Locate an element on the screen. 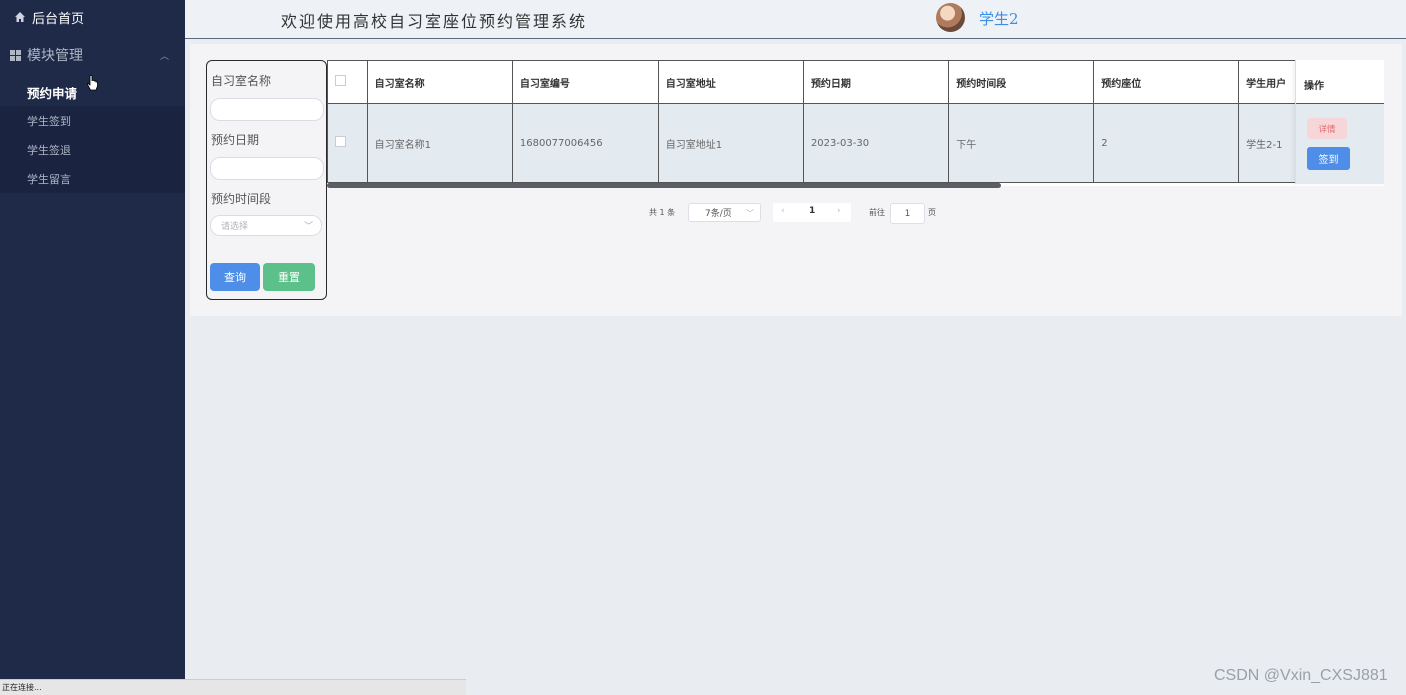  table-cell: 自习室地址1 is located at coordinates (730, 143).